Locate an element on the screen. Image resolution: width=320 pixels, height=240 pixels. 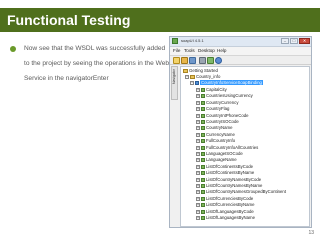
menu-tools: Tools is located at coordinates (189, 51).